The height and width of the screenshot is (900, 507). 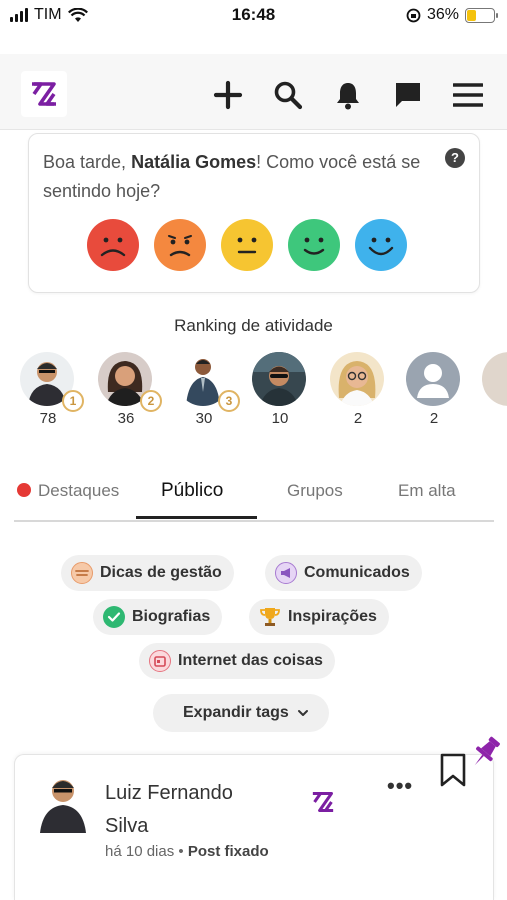 What do you see at coordinates (194, 162) in the screenshot?
I see `user-name: Natália Gomes` at bounding box center [194, 162].